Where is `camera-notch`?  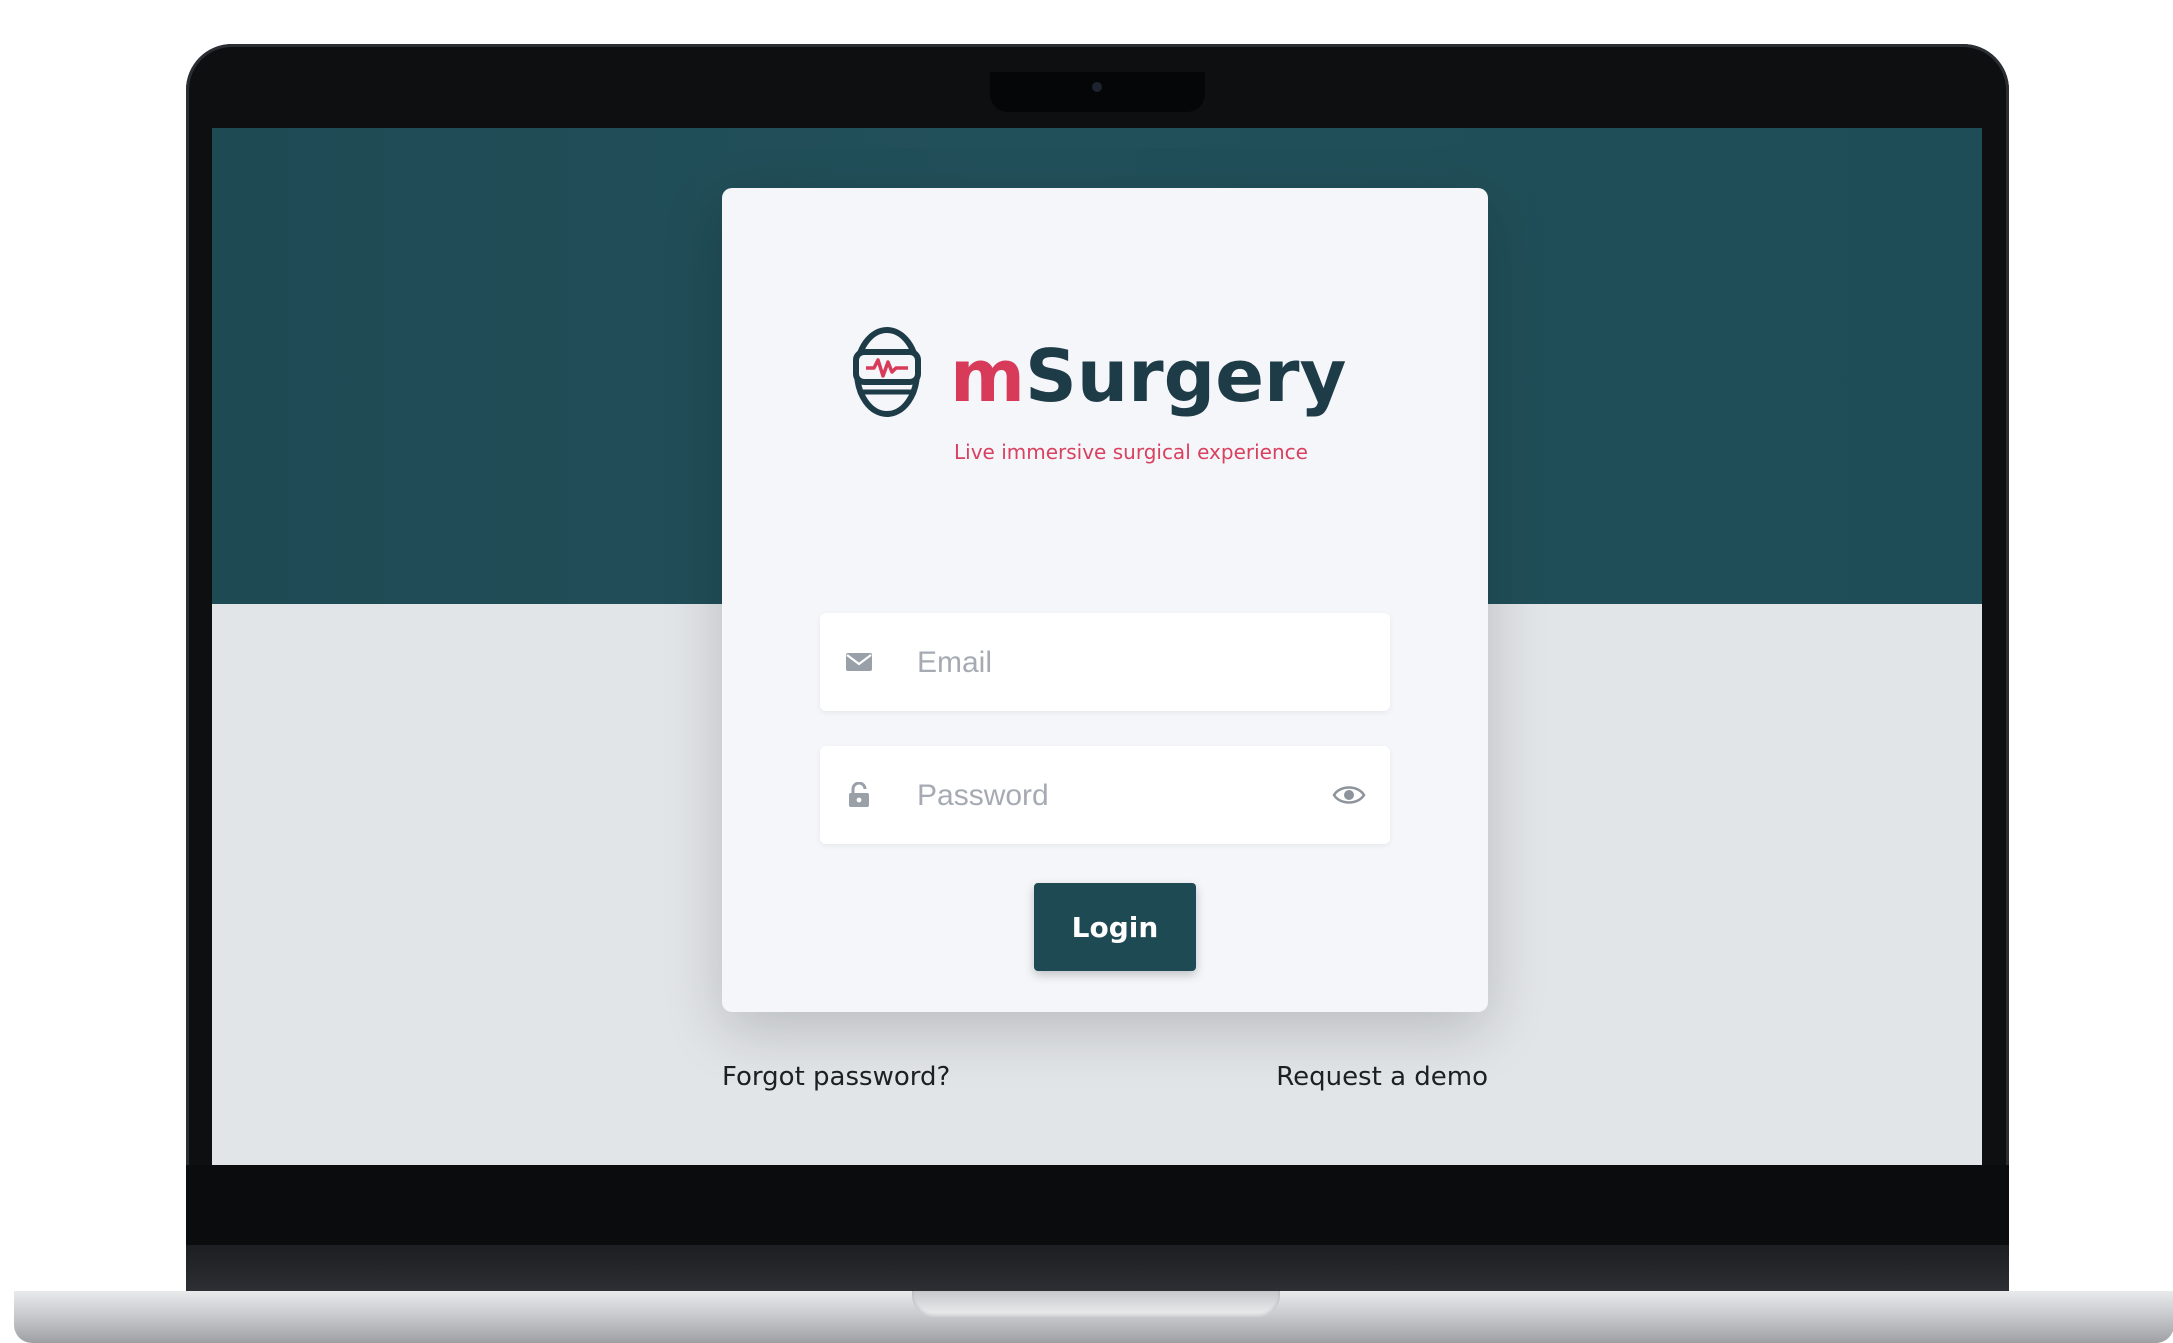 camera-notch is located at coordinates (1097, 92).